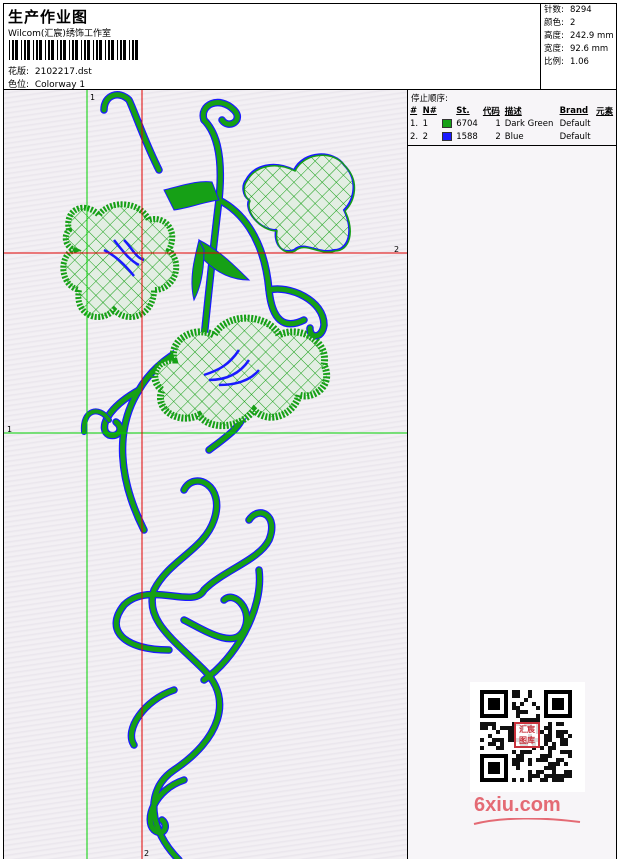  What do you see at coordinates (579, 36) in the screenshot?
I see `stat-height: 高度: 242.9 mm` at bounding box center [579, 36].